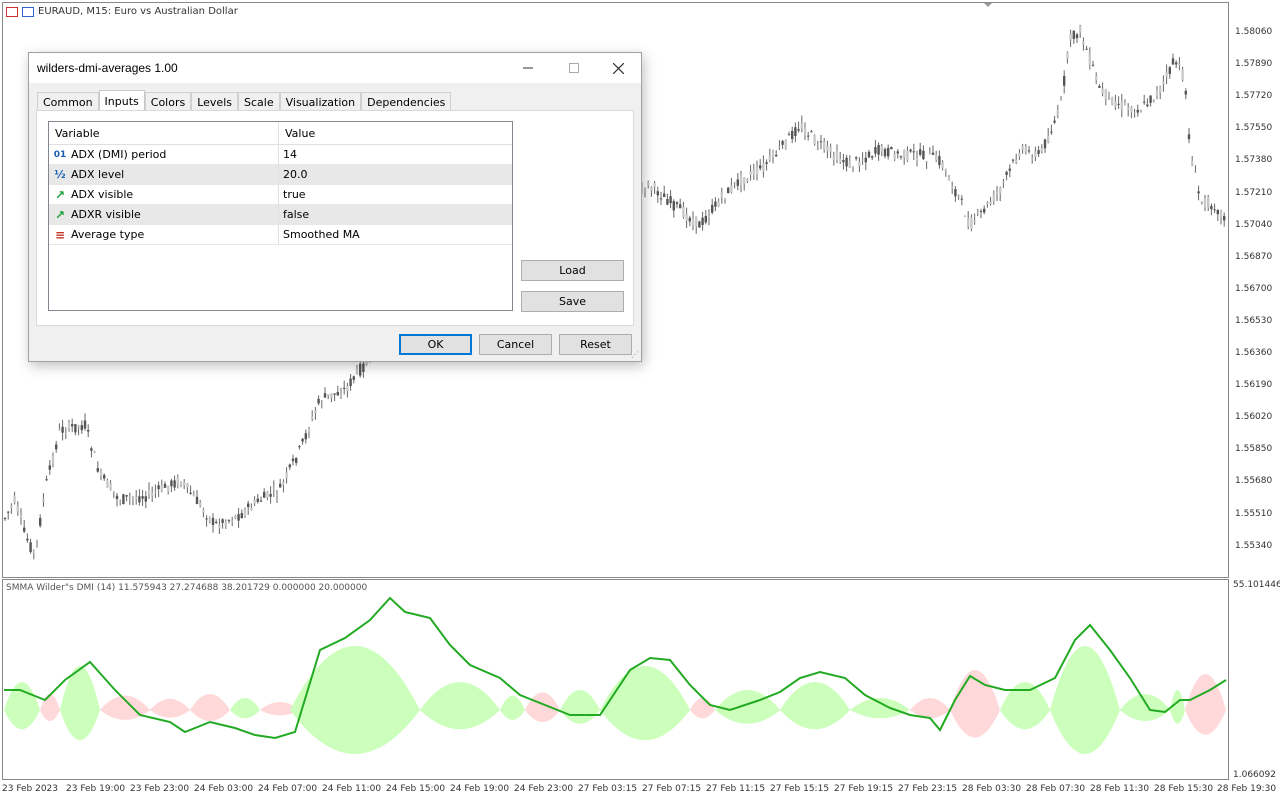 This screenshot has width=1280, height=800. Describe the element at coordinates (572, 301) in the screenshot. I see `save-button: Save` at that location.